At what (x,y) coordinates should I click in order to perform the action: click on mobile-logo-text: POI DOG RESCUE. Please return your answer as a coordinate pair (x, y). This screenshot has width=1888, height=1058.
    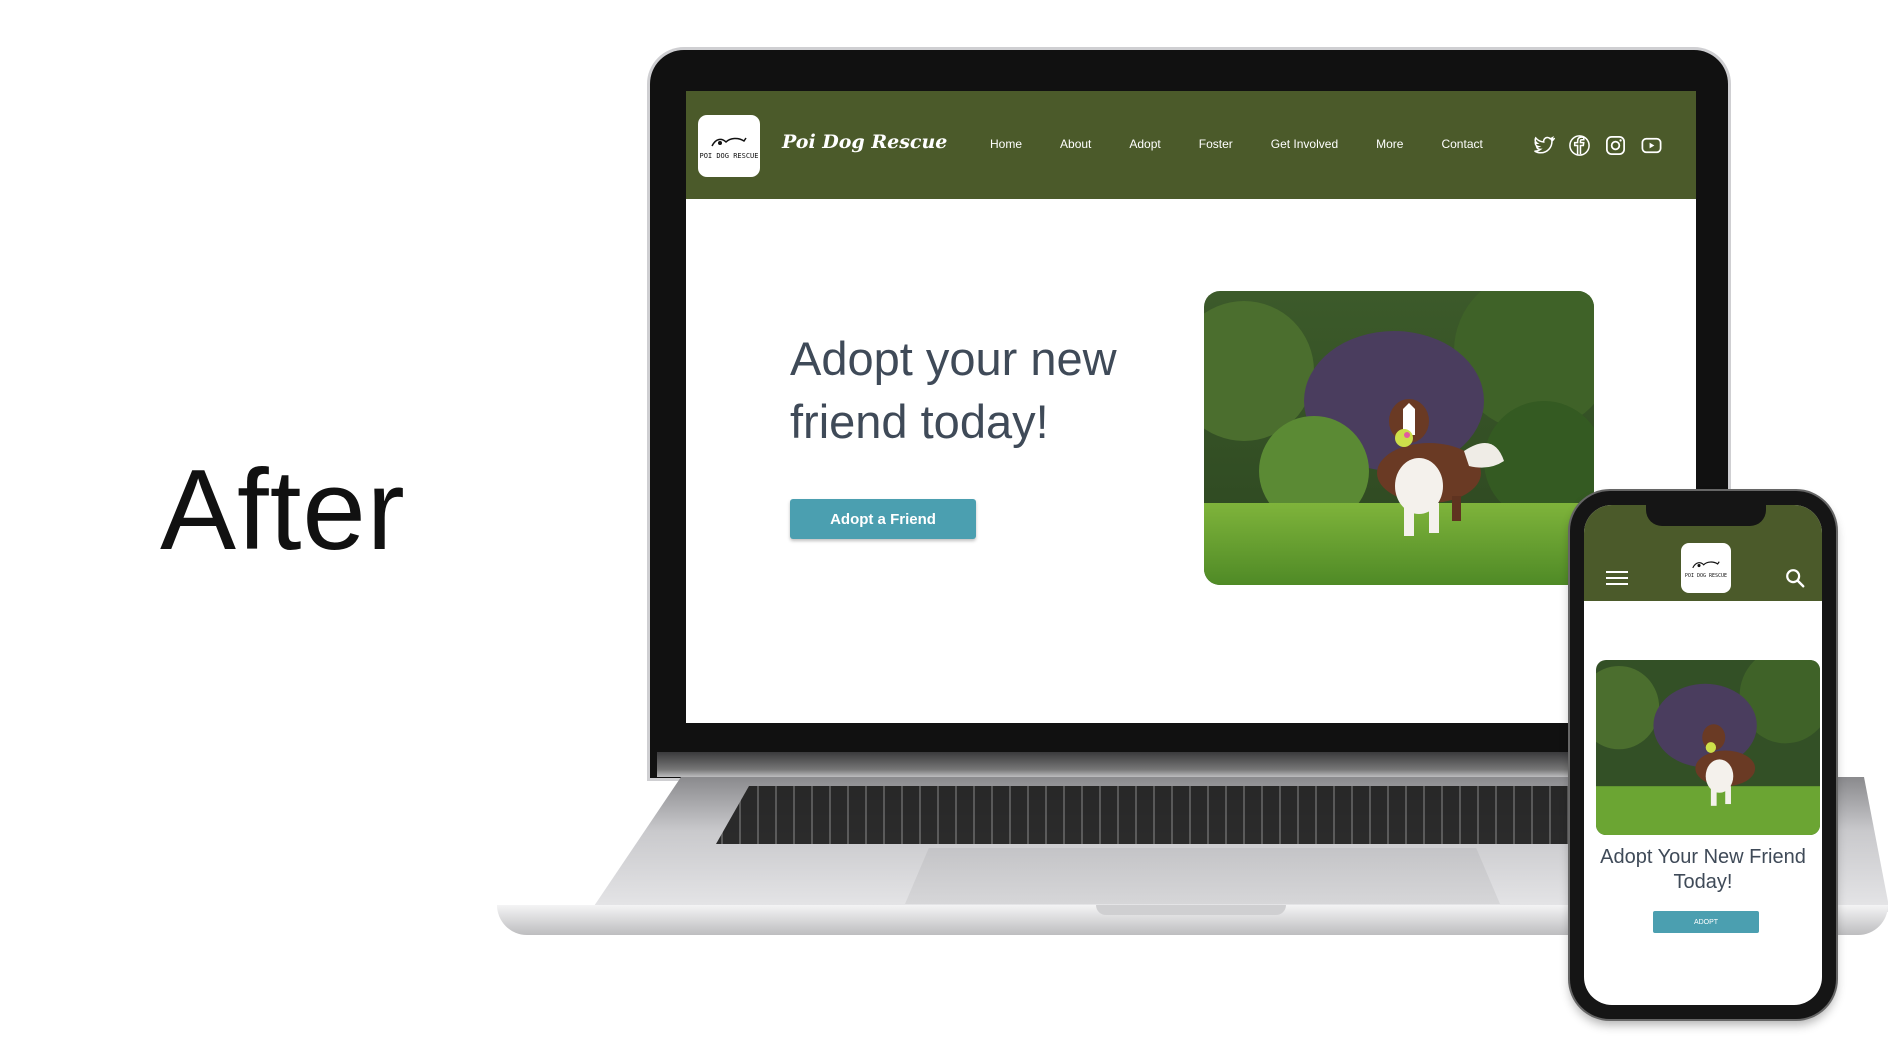
    Looking at the image, I should click on (1706, 576).